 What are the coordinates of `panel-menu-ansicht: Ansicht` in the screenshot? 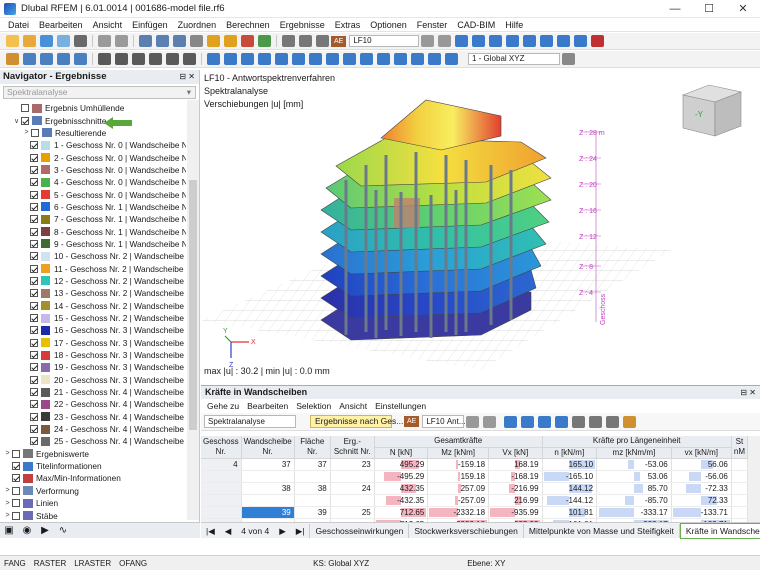 It's located at (353, 406).